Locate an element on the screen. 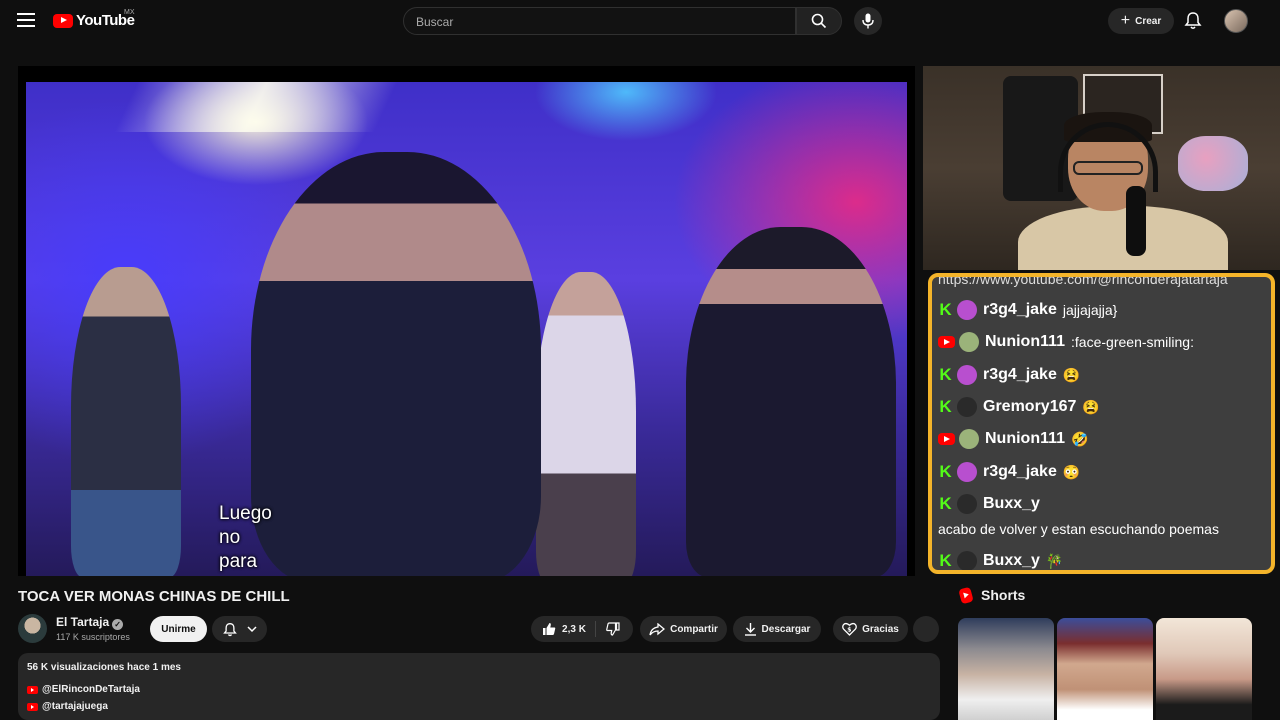 Image resolution: width=1280 pixels, height=720 pixels. chat-message: Kr3g4_jake 😫 is located at coordinates (1009, 375).